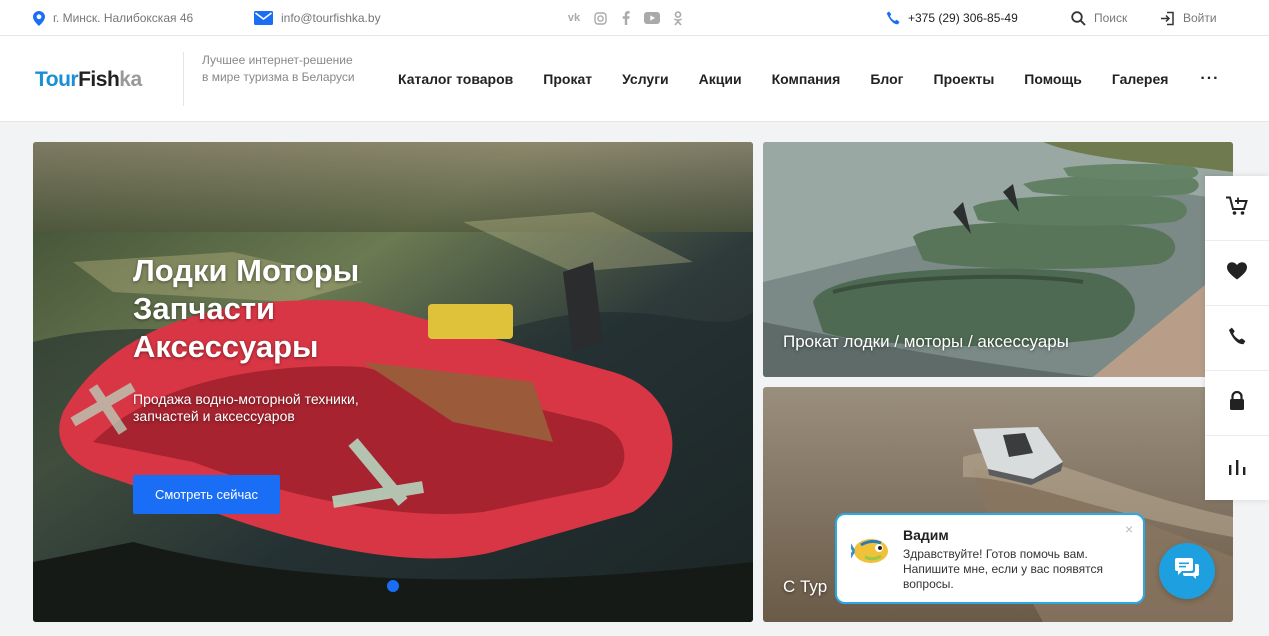 This screenshot has height=636, width=1269. I want to click on chat-agent-name: Вадим, so click(926, 535).